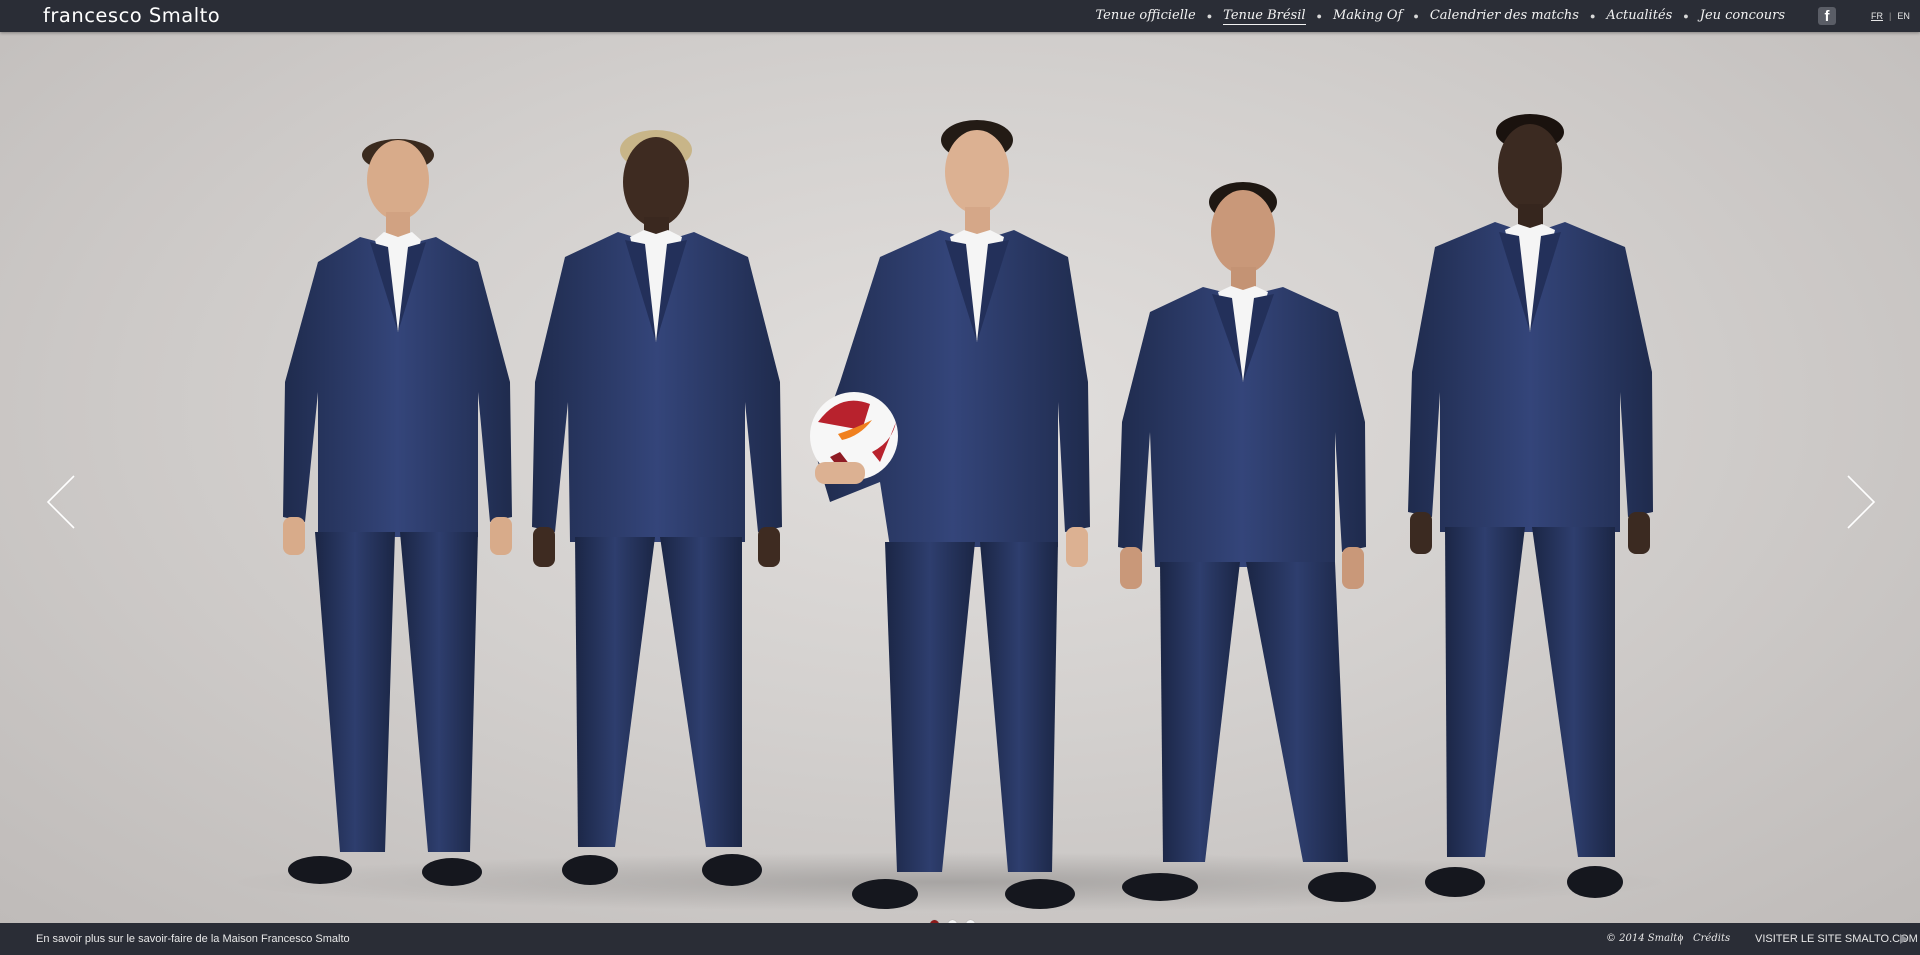 This screenshot has height=955, width=1920. I want to click on lang-en-link: EN, so click(1903, 16).